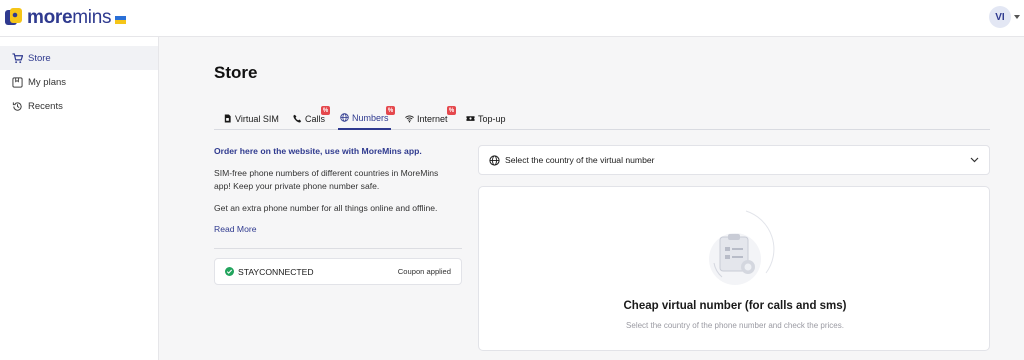 This screenshot has height=360, width=1024. What do you see at coordinates (79, 198) in the screenshot?
I see `sidebar: Store My plans Recents` at bounding box center [79, 198].